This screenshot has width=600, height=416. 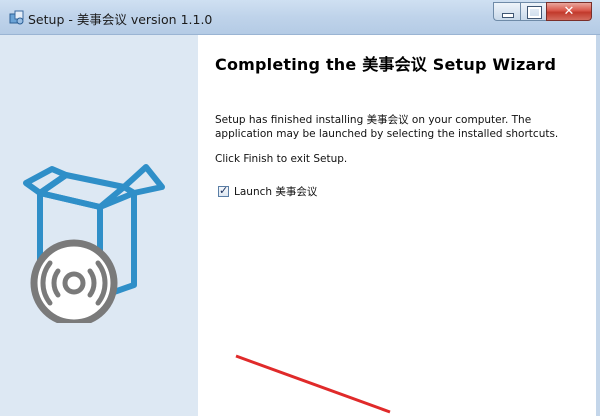 I want to click on red-arrow-icon, so click(x=313, y=384).